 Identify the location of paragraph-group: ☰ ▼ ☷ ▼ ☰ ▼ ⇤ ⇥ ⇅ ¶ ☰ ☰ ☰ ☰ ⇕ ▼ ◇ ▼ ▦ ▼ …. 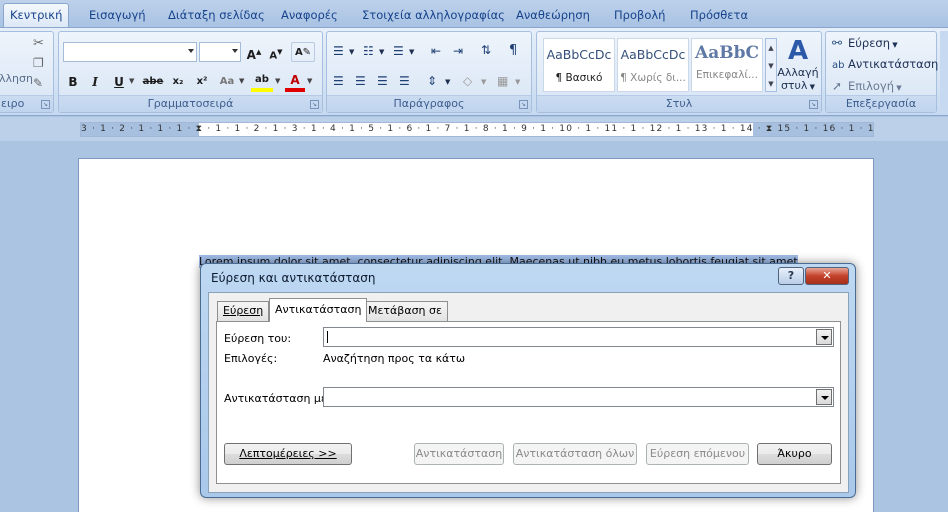
(429, 72).